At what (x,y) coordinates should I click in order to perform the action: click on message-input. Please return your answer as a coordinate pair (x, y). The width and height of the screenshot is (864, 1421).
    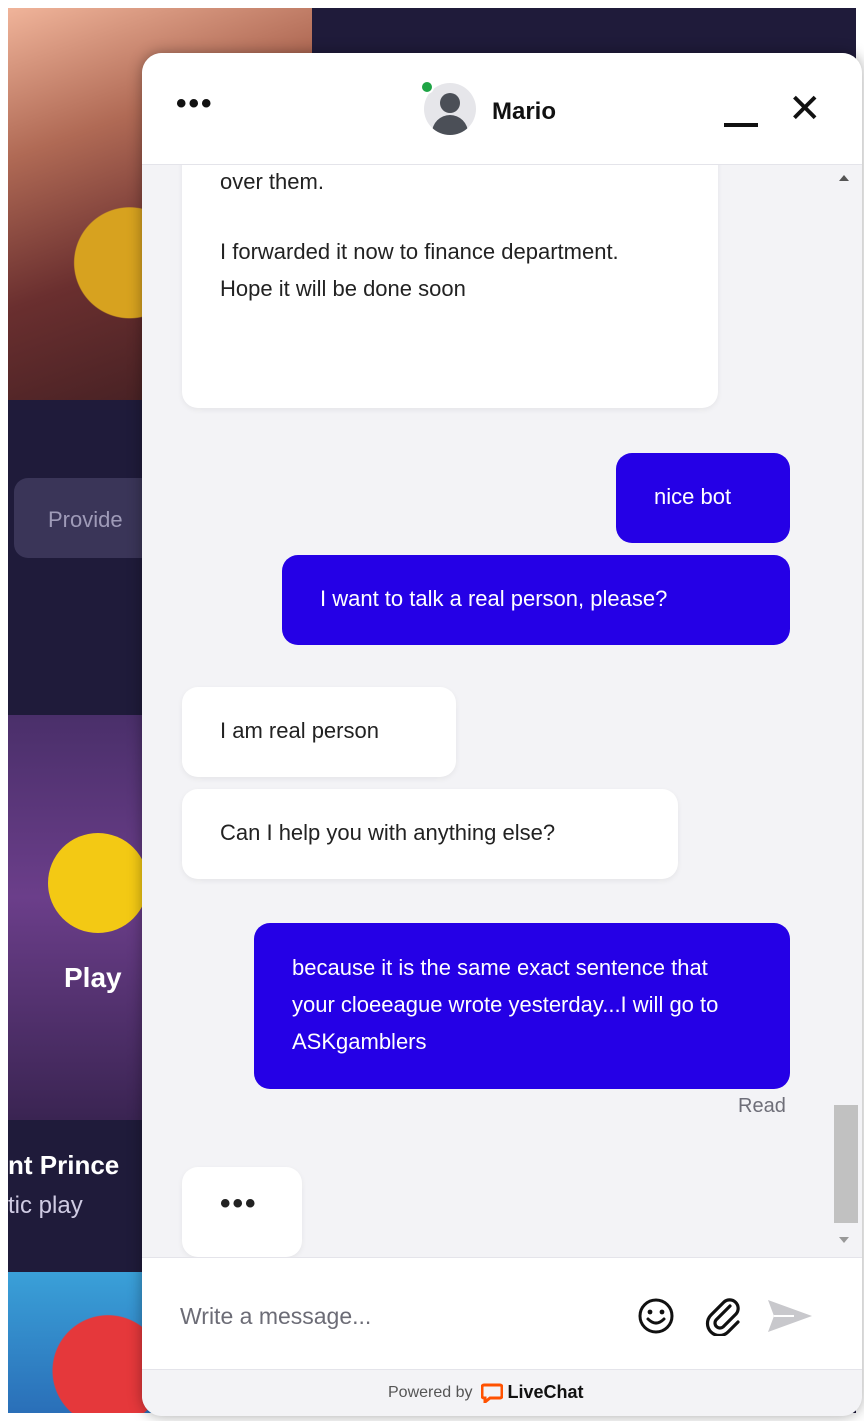
    Looking at the image, I should click on (400, 1316).